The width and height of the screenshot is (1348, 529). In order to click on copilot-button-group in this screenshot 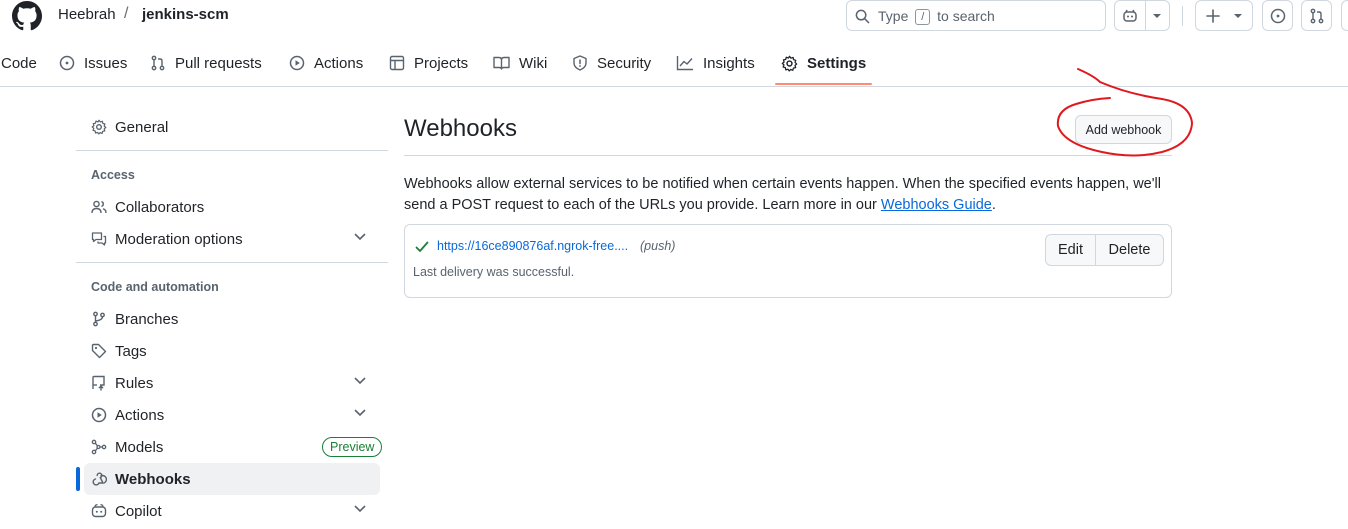, I will do `click(1142, 15)`.